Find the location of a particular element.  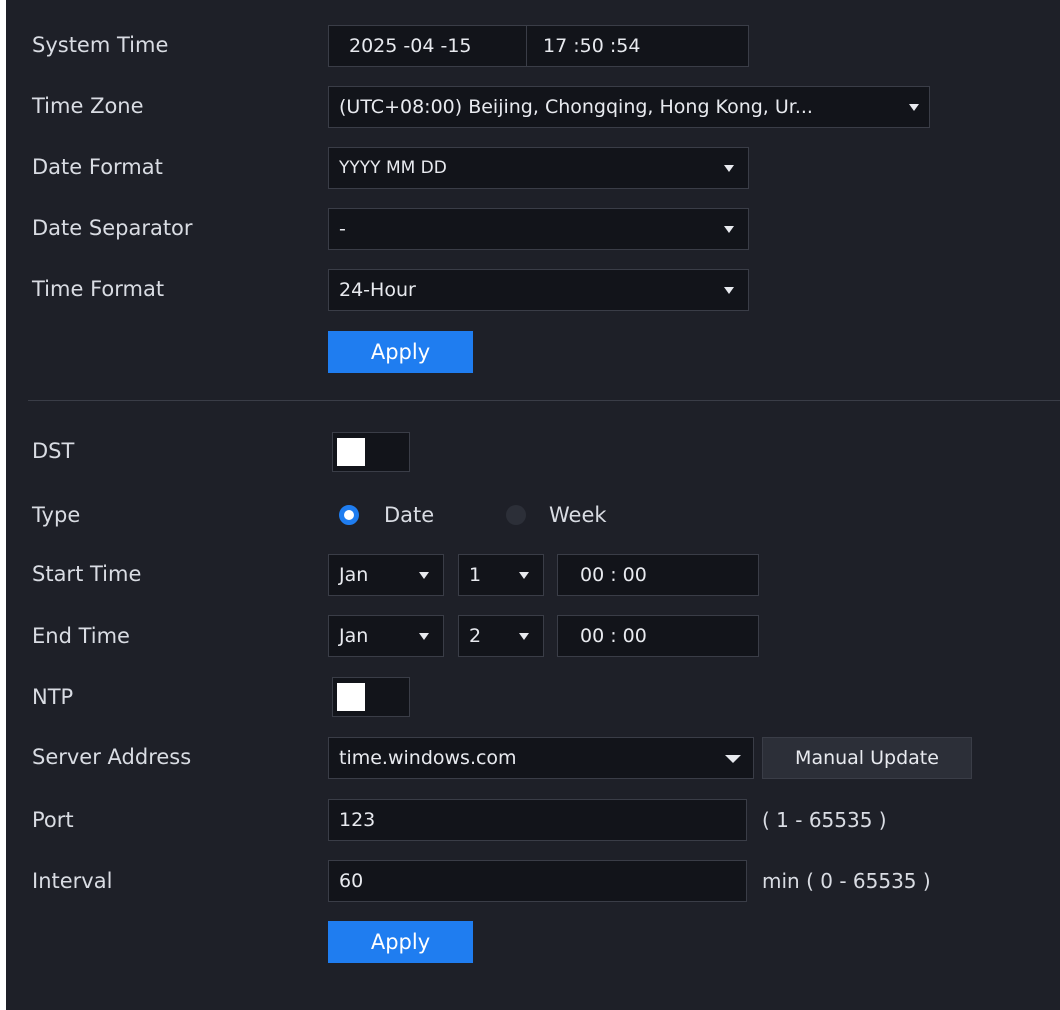

end-time-label: End Time is located at coordinates (81, 636).